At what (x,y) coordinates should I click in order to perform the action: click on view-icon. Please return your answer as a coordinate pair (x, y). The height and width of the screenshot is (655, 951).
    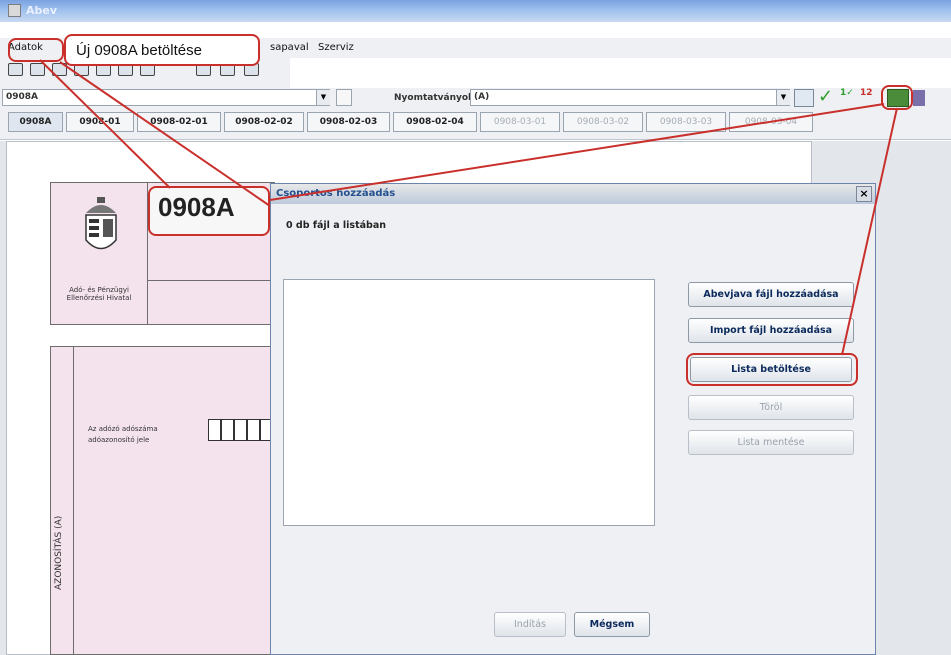
    Looking at the image, I should click on (804, 98).